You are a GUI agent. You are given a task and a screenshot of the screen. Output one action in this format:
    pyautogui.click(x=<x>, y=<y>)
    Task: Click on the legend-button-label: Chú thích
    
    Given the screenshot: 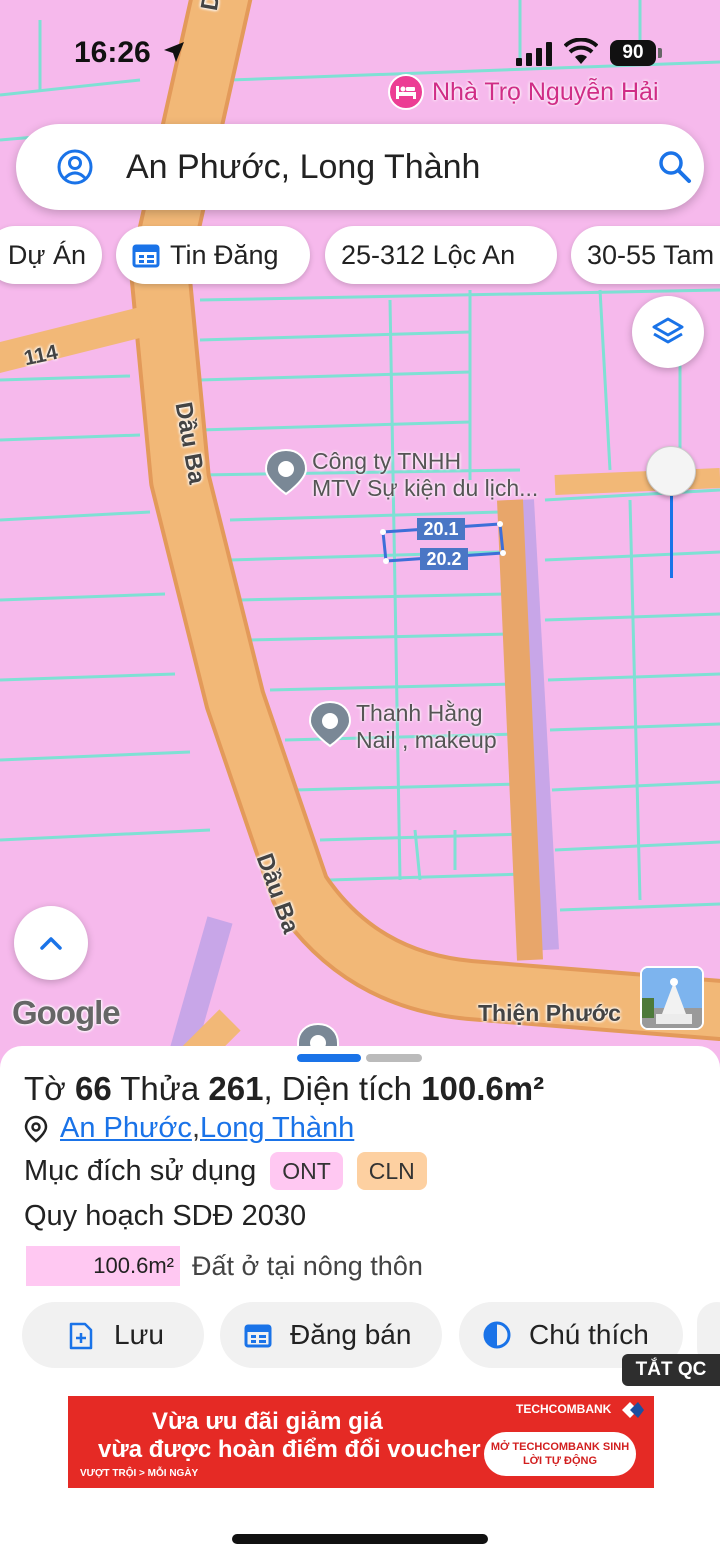 What is the action you would take?
    pyautogui.click(x=589, y=1334)
    